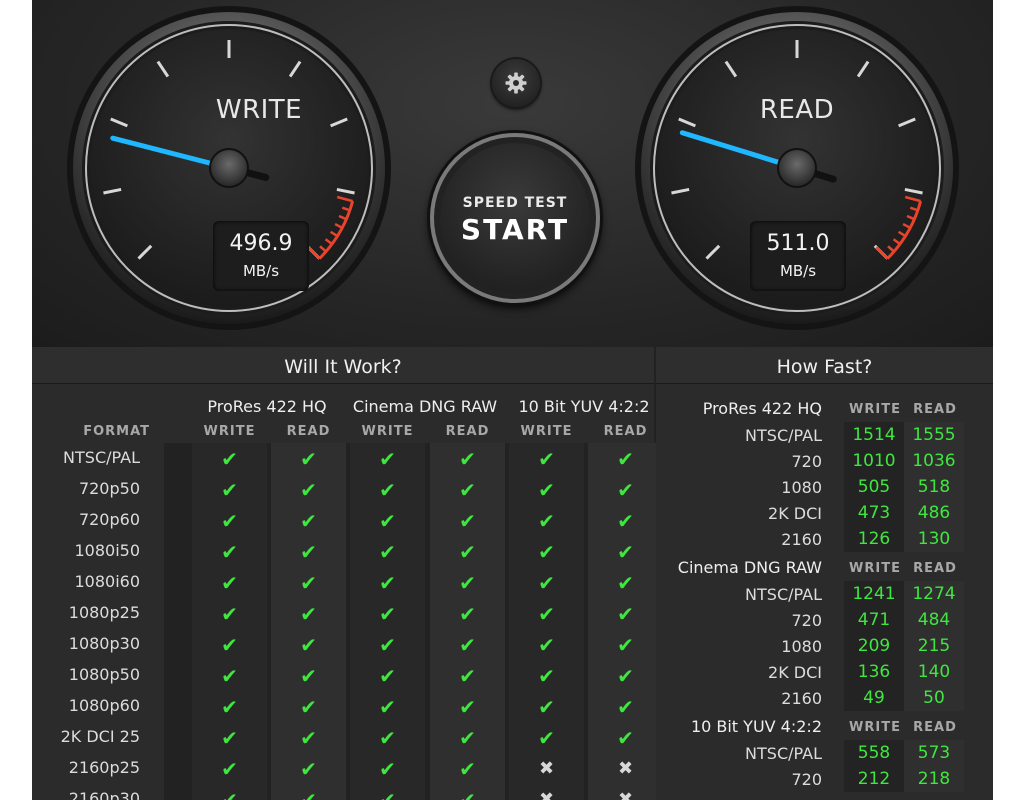  I want to click on write-gauge: WRITE 496.9 MB/s, so click(229, 170).